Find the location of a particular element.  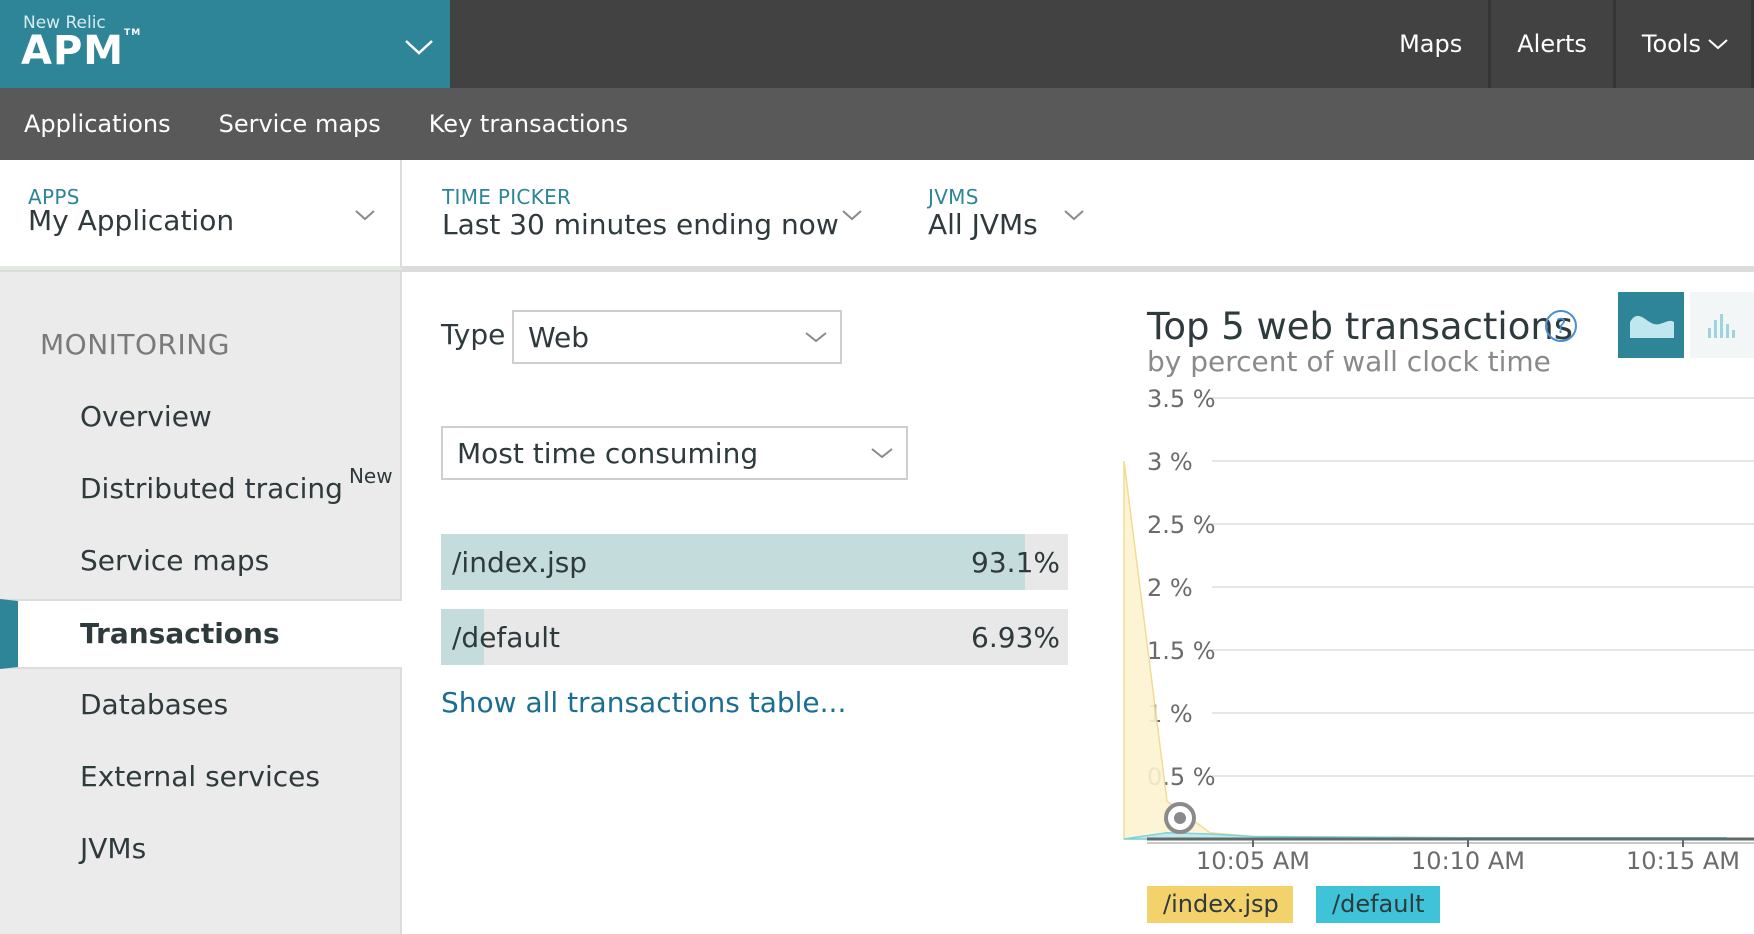

help-icon: ? is located at coordinates (1561, 326).